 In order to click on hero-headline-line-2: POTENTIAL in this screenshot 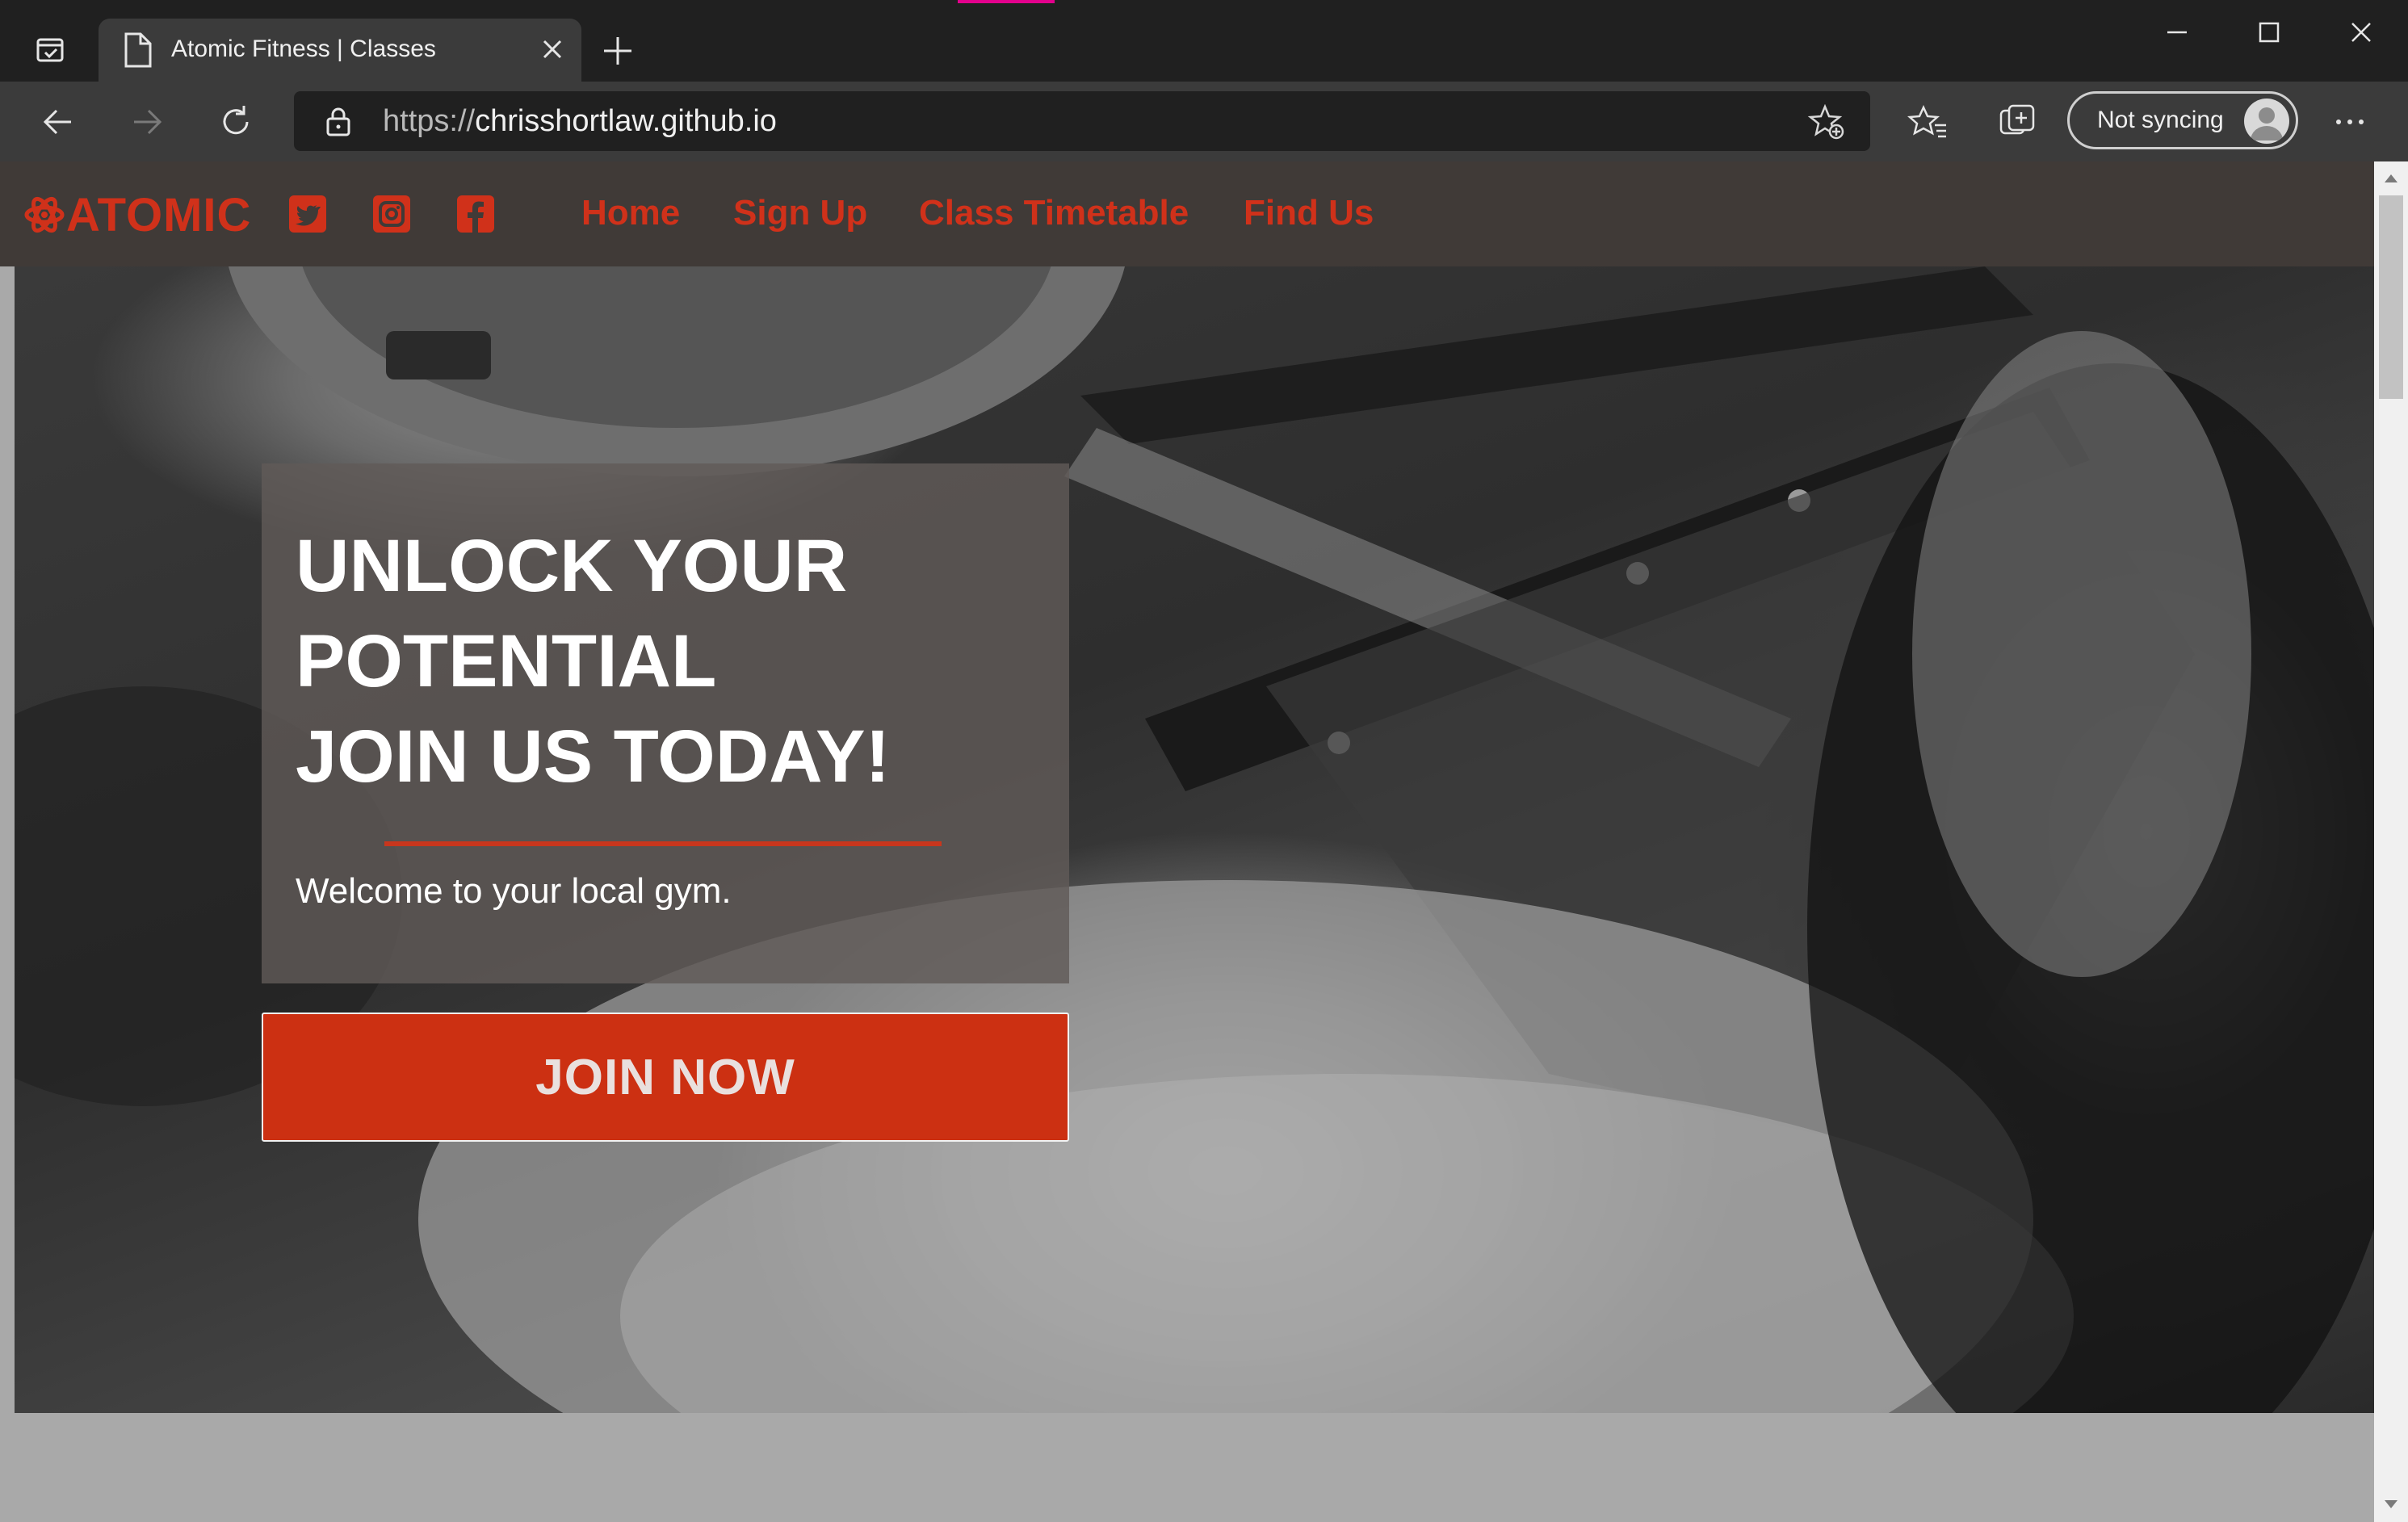, I will do `click(506, 661)`.